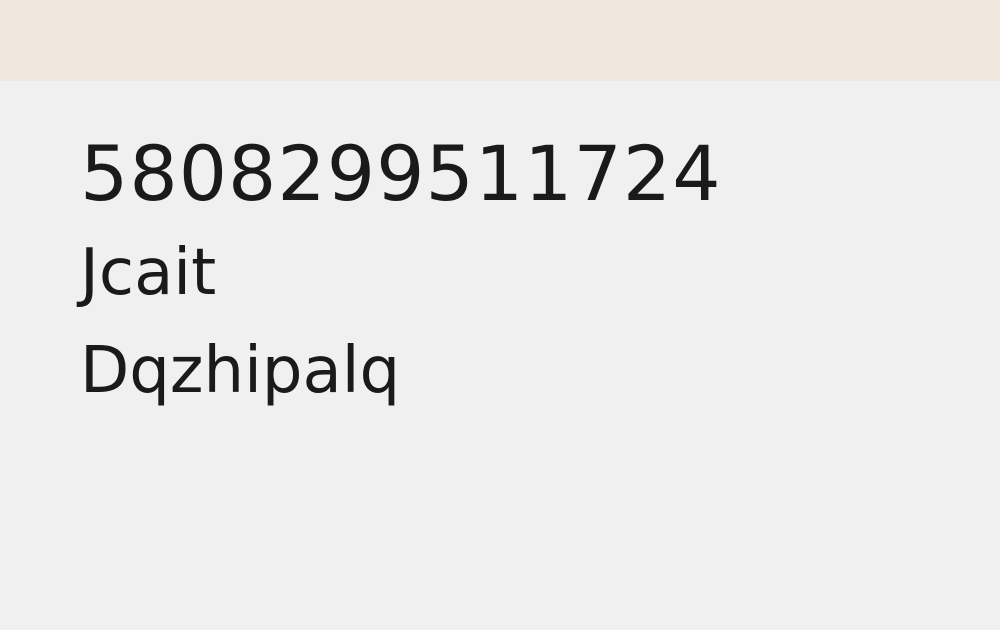  I want to click on number-text: 5808299511724, so click(401, 173).